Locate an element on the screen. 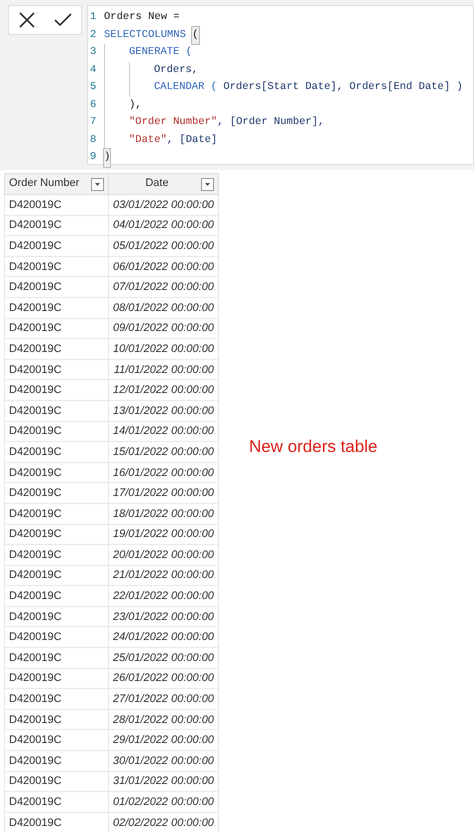 This screenshot has width=474, height=832. table-cell: 01/02/2022 00:00:00 is located at coordinates (163, 802).